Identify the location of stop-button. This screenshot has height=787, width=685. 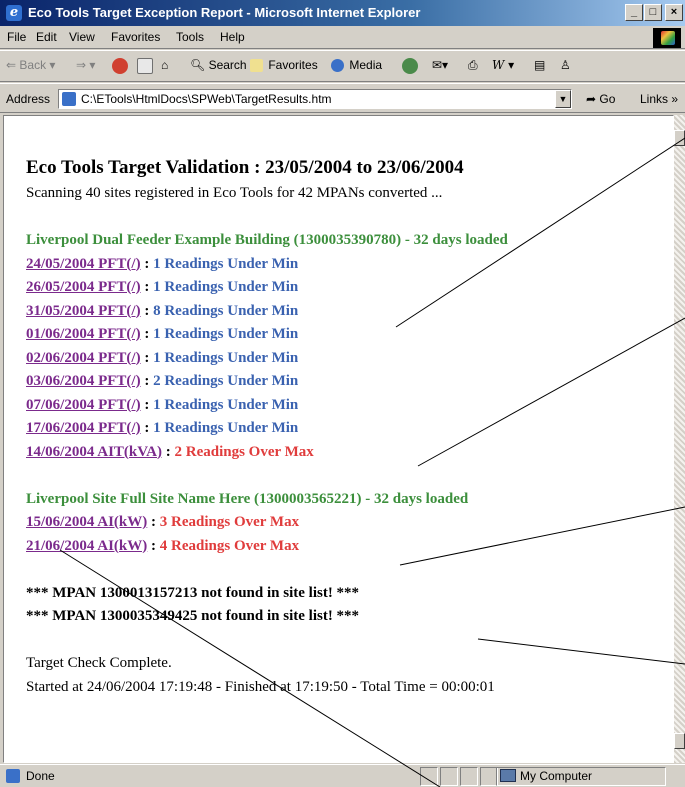
(121, 66).